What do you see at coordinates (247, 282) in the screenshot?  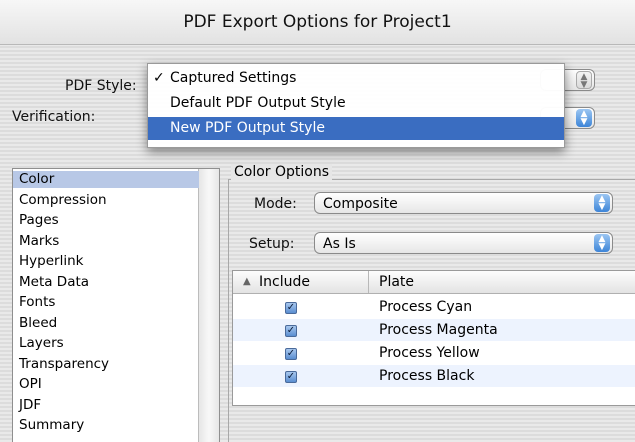 I see `sort-arrows-icon: ▲` at bounding box center [247, 282].